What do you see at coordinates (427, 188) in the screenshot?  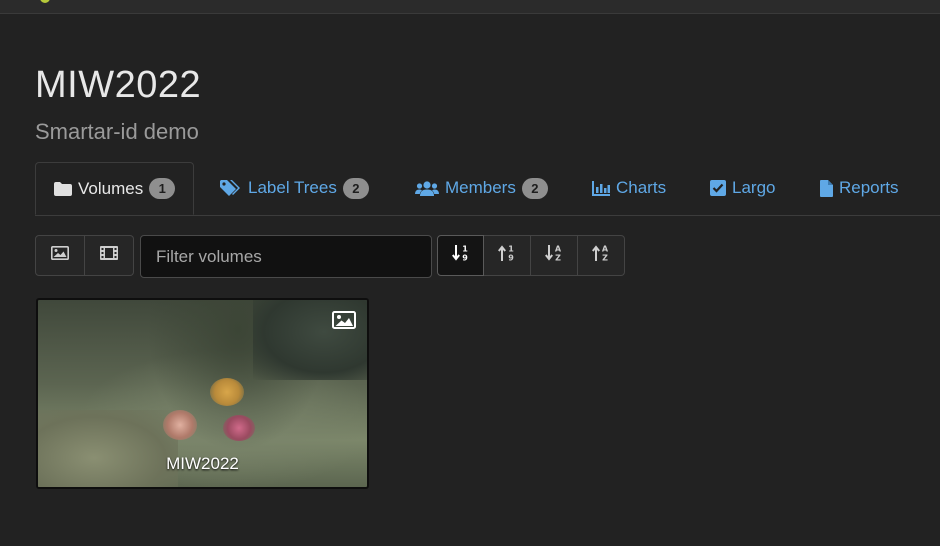 I see `users-icon` at bounding box center [427, 188].